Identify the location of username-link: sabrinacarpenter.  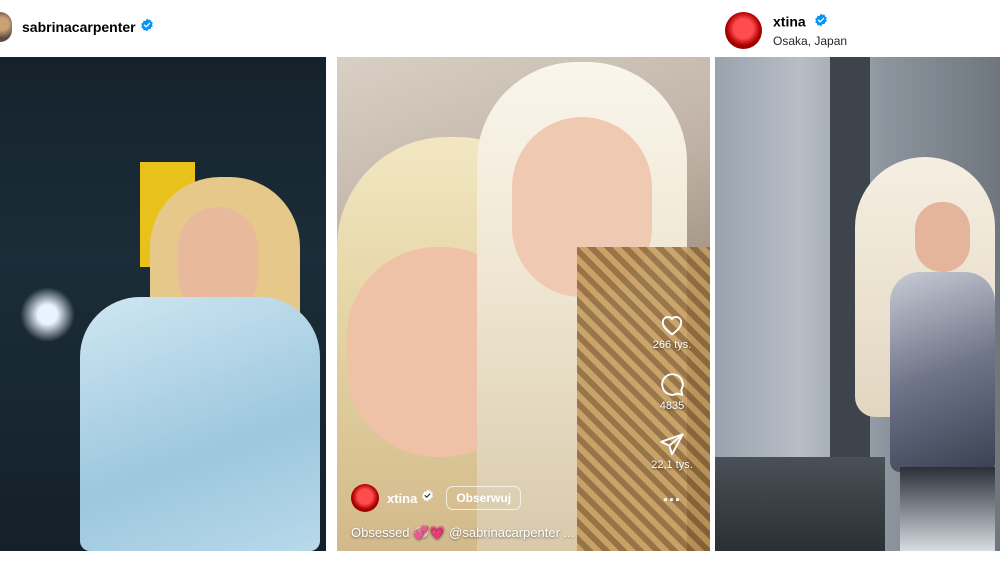
(79, 27).